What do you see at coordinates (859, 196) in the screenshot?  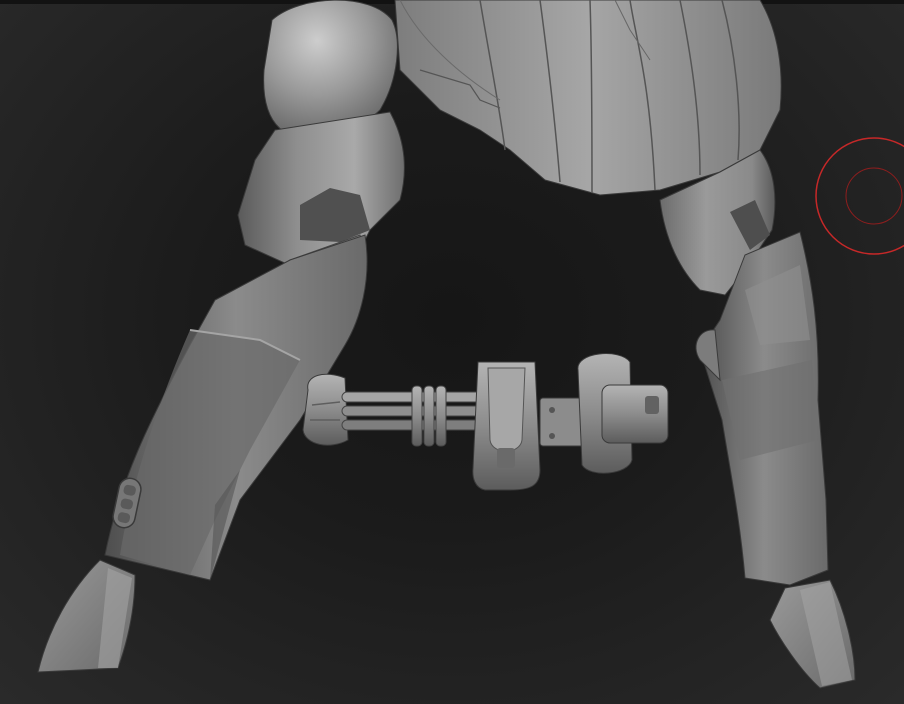 I see `brush-cursor-icon` at bounding box center [859, 196].